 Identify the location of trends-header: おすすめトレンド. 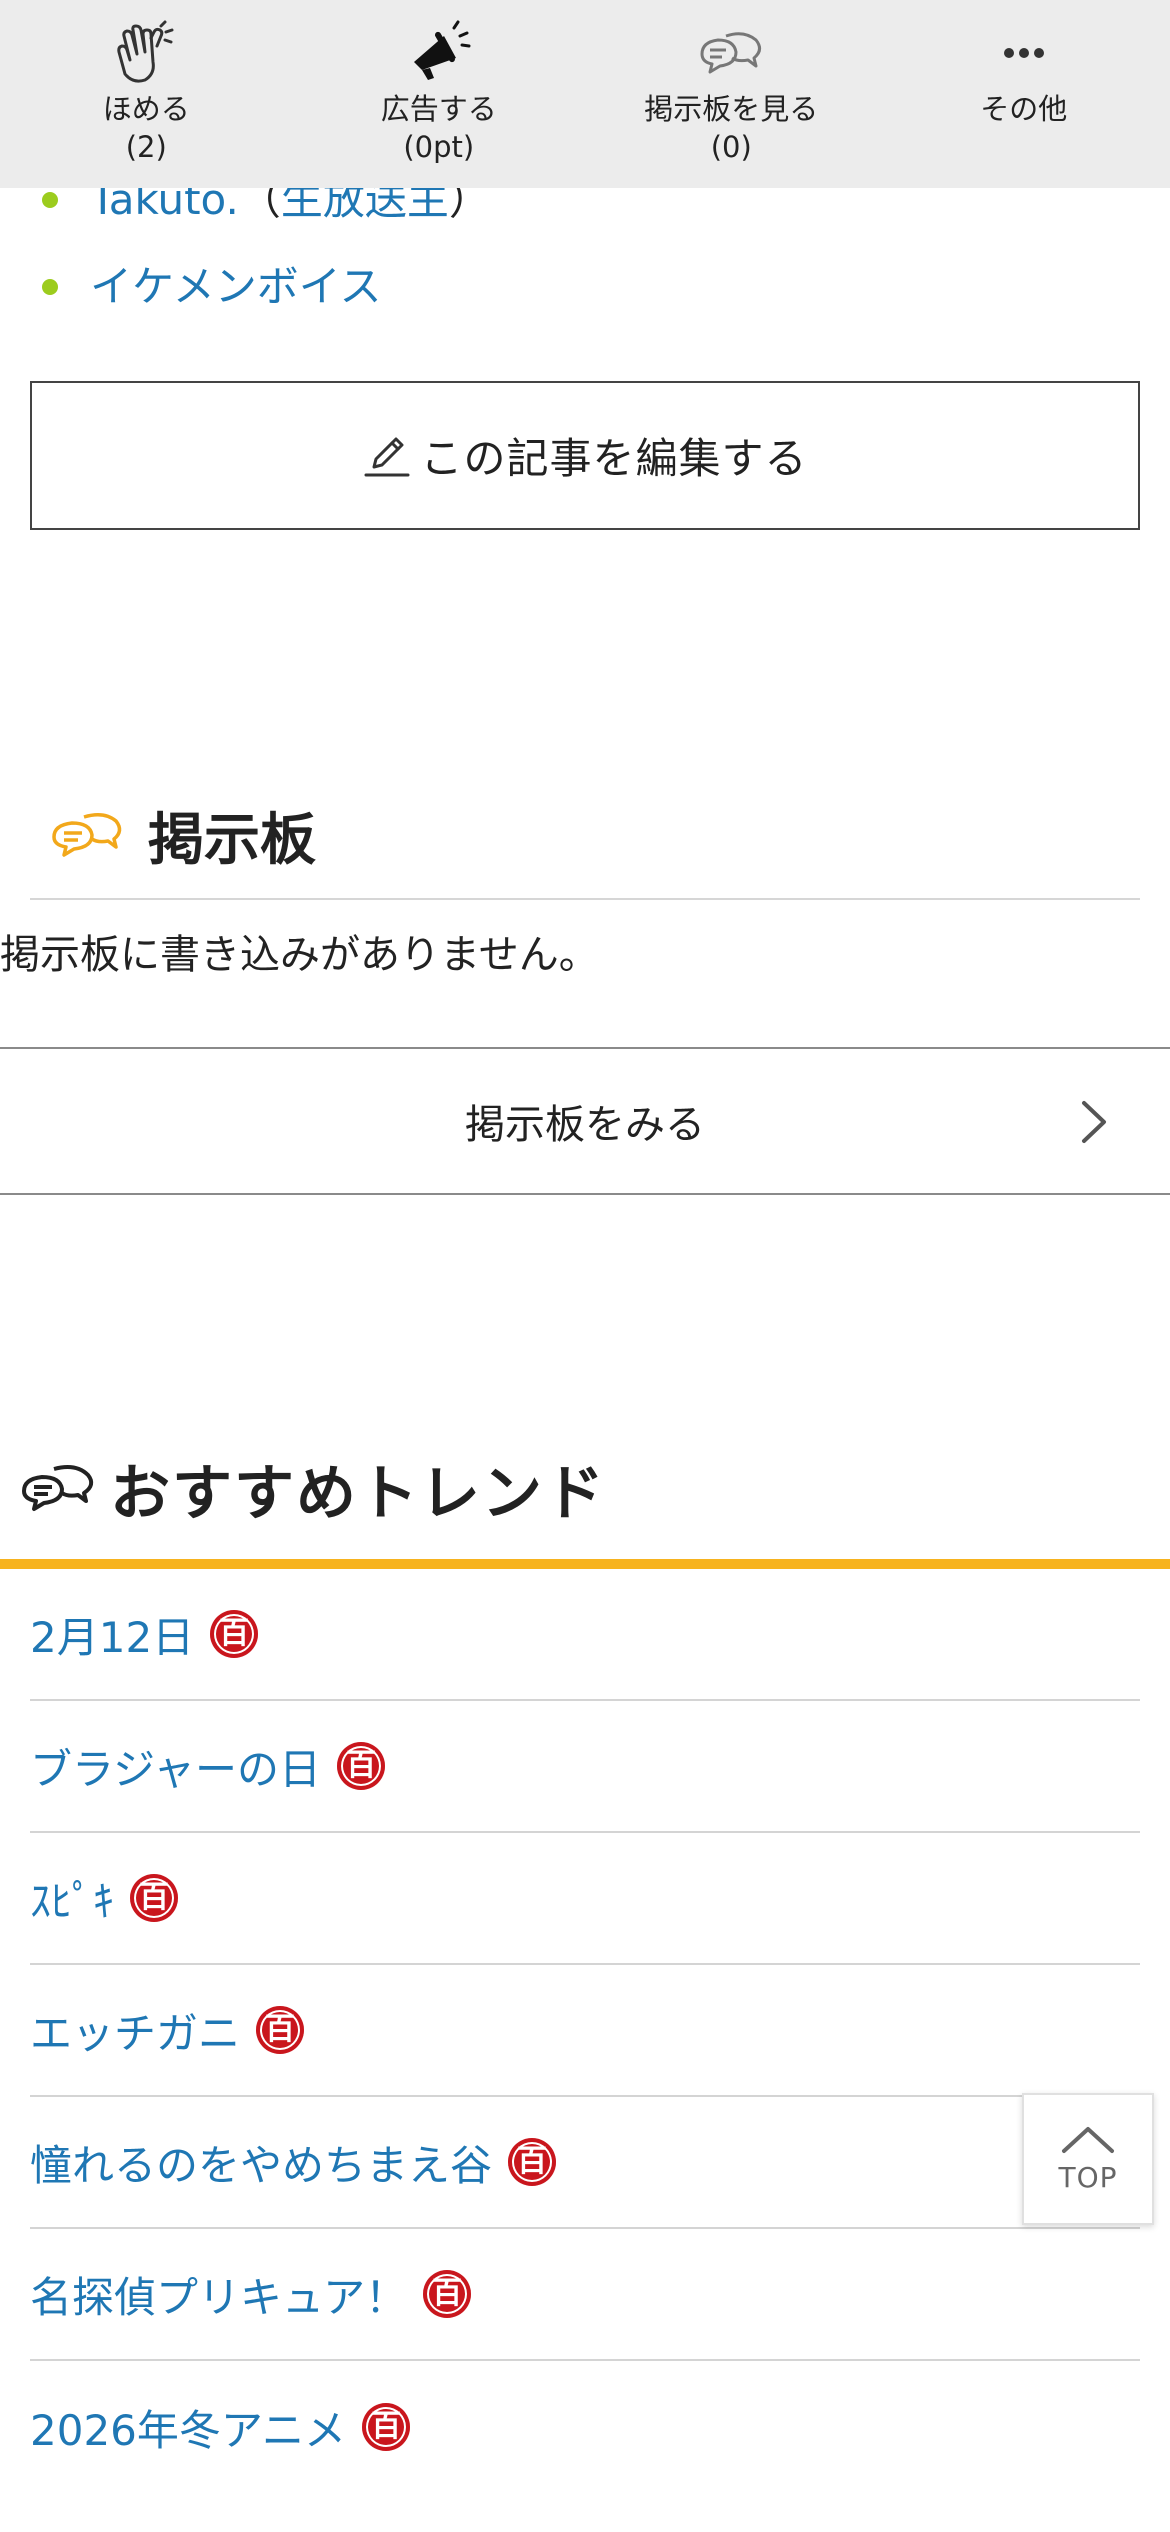
(313, 1488).